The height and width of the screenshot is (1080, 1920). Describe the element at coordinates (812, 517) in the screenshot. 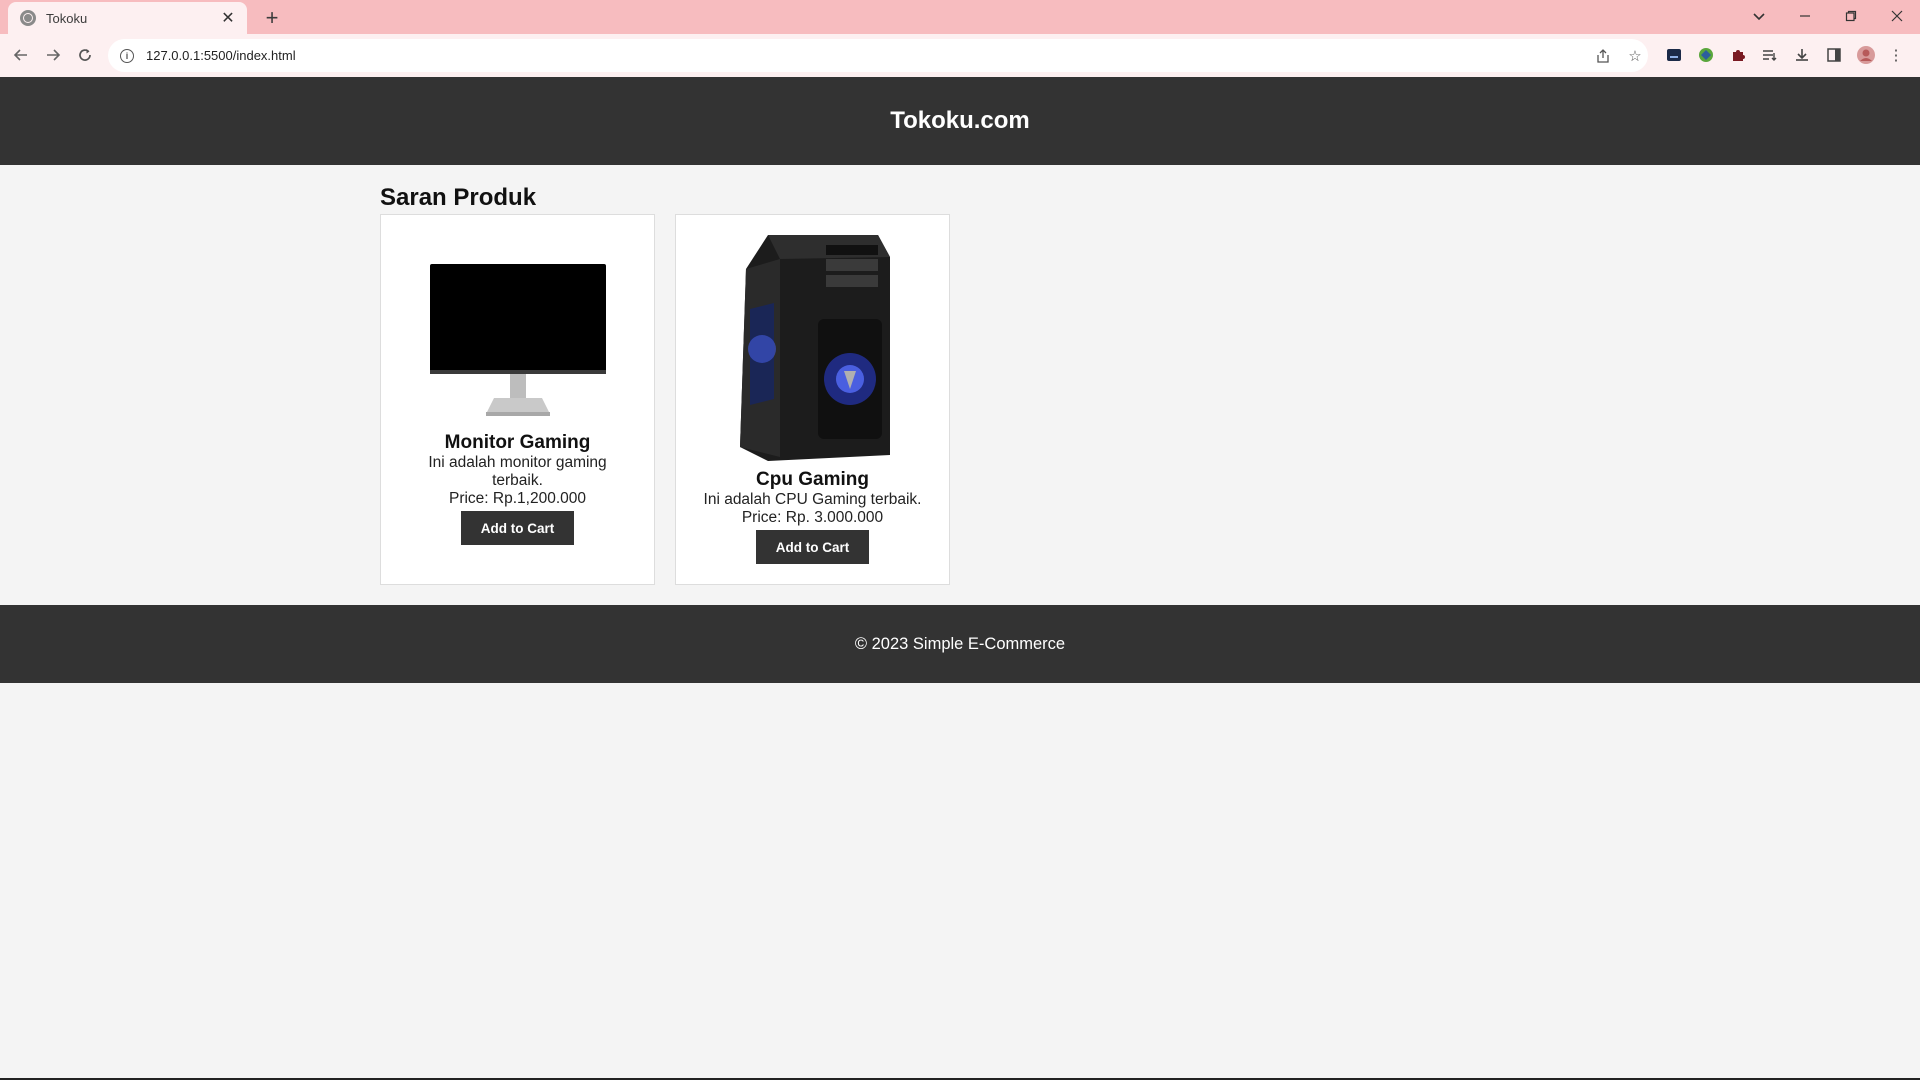

I see `product-price: Price: Rp. 3.000.000` at that location.